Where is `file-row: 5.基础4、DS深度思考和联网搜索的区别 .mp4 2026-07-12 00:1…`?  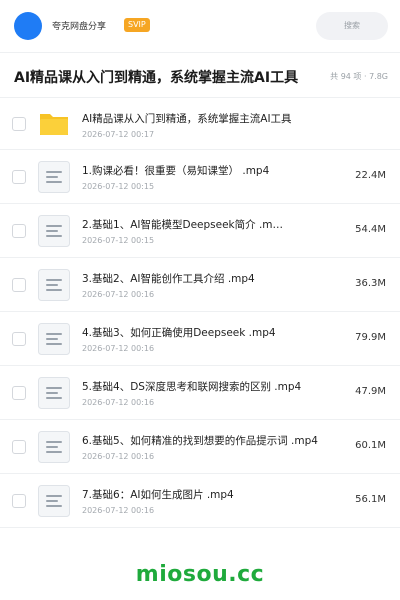
file-row: 5.基础4、DS深度思考和联网搜索的区别 .mp4 2026-07-12 00:1… is located at coordinates (200, 393).